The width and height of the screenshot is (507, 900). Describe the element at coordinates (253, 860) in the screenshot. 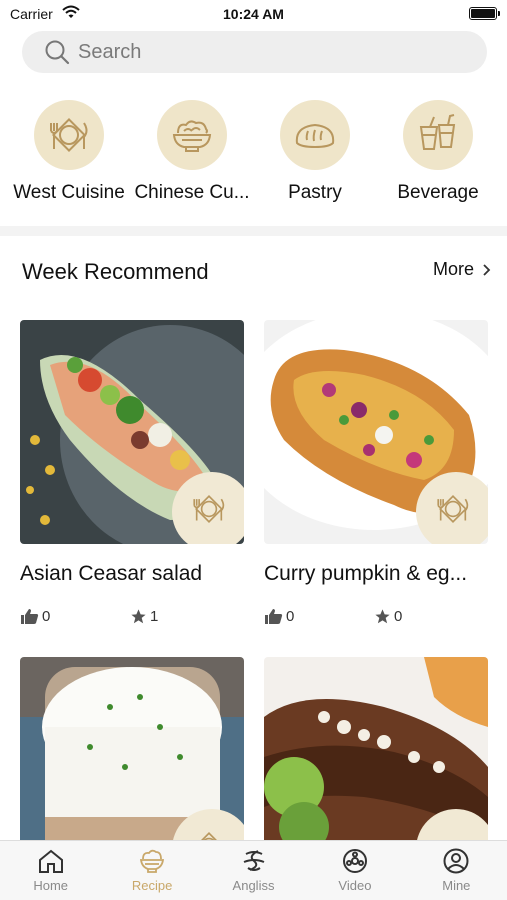

I see `angliss-logo-icon` at that location.